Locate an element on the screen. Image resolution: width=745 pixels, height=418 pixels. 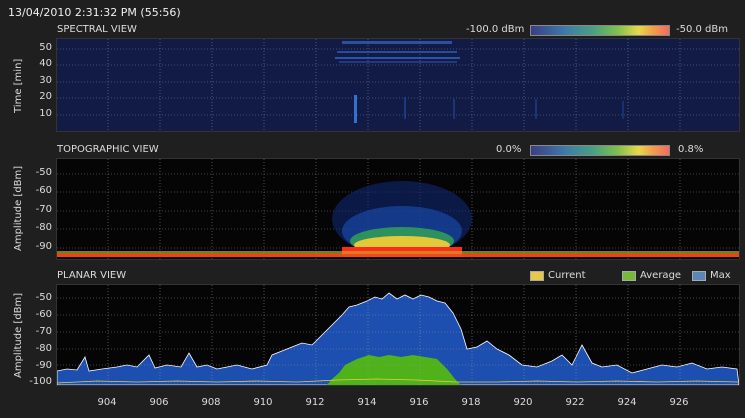
spectral-ytick: 10 is located at coordinates (45, 113).